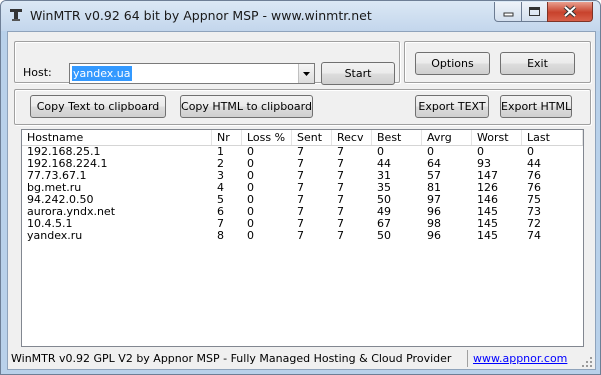  I want to click on winmtr-app-icon, so click(16, 15).